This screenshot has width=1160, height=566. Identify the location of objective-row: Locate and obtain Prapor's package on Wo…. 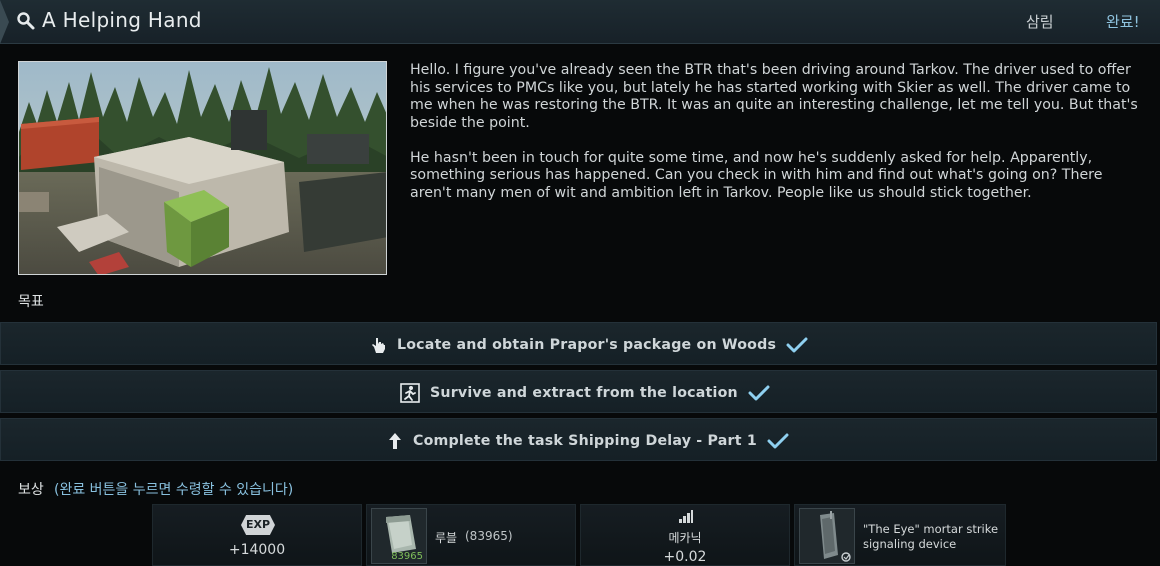
(578, 343).